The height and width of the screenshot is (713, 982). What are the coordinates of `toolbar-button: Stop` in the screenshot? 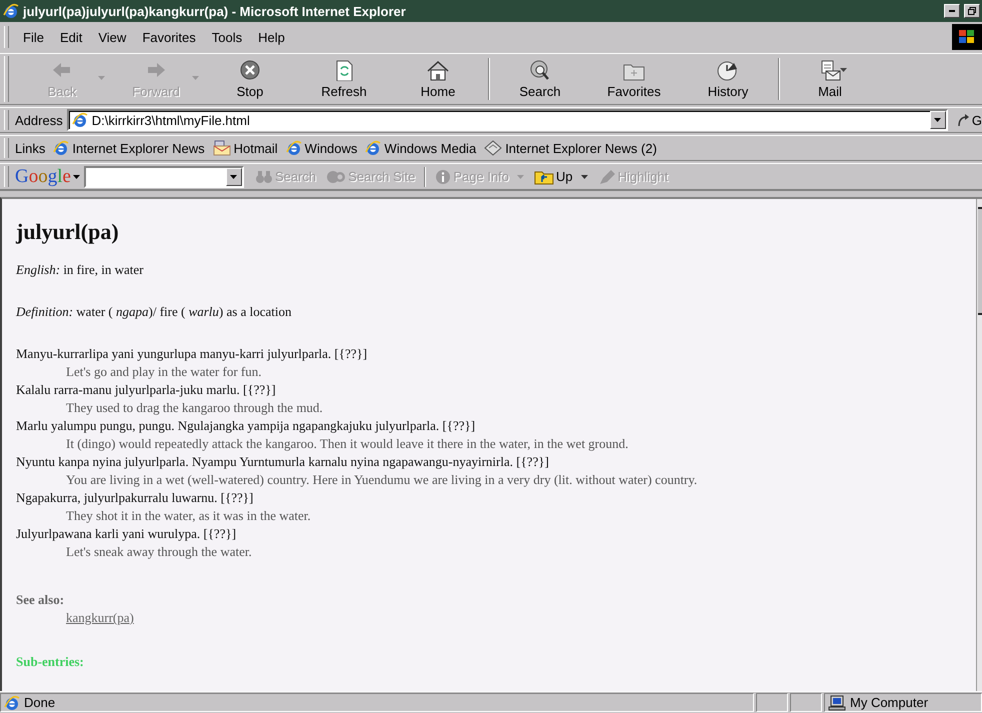 It's located at (250, 79).